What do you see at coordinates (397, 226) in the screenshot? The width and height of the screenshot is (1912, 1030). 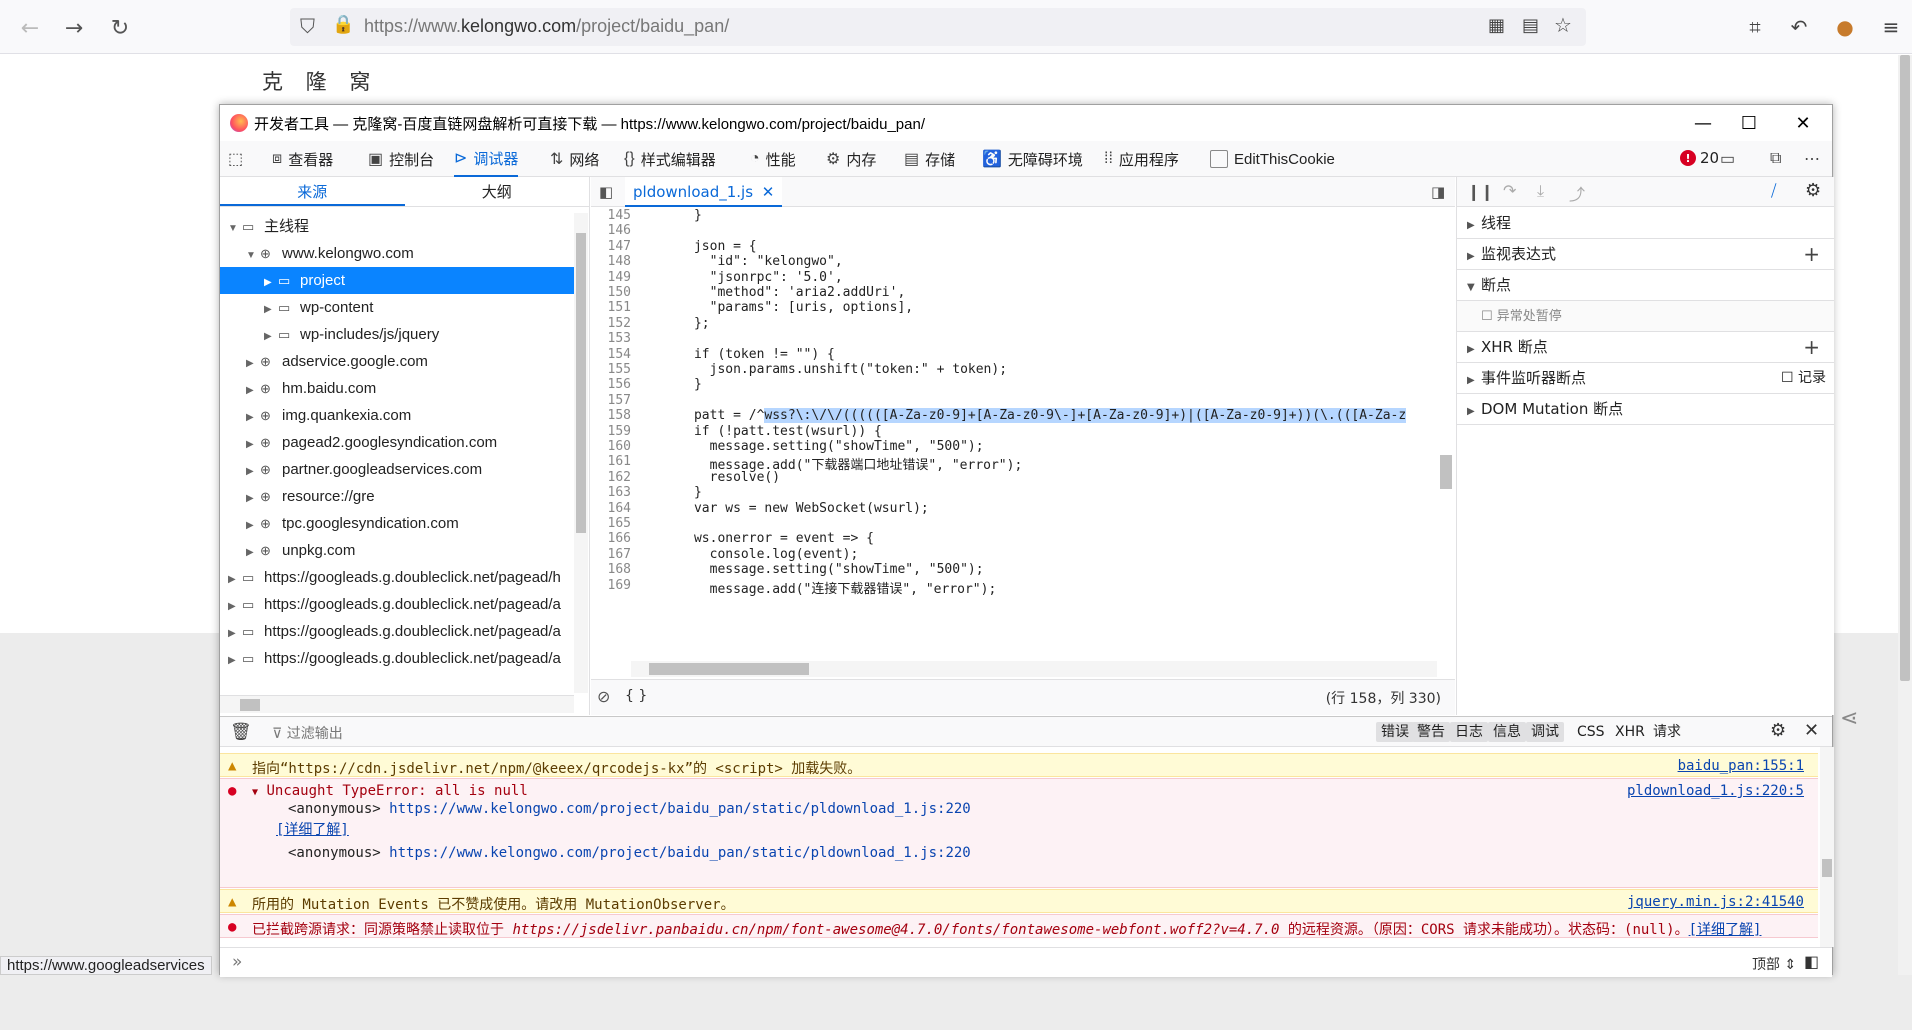 I see `tree-item: ▼ ▭ 主线程` at bounding box center [397, 226].